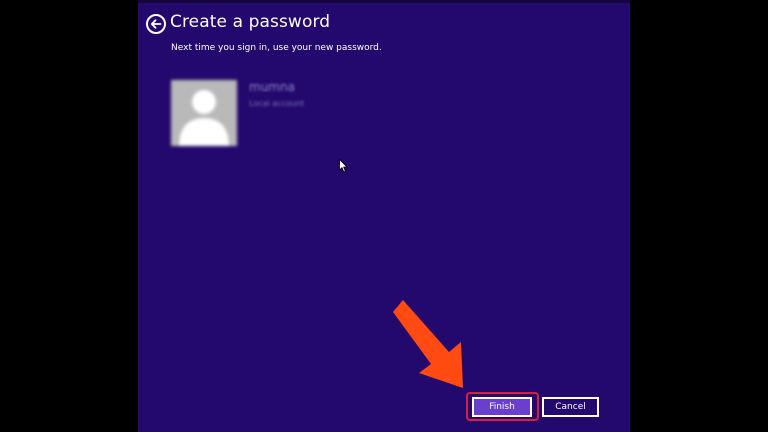 This screenshot has width=768, height=432. Describe the element at coordinates (277, 103) in the screenshot. I see `account-type: Local account` at that location.